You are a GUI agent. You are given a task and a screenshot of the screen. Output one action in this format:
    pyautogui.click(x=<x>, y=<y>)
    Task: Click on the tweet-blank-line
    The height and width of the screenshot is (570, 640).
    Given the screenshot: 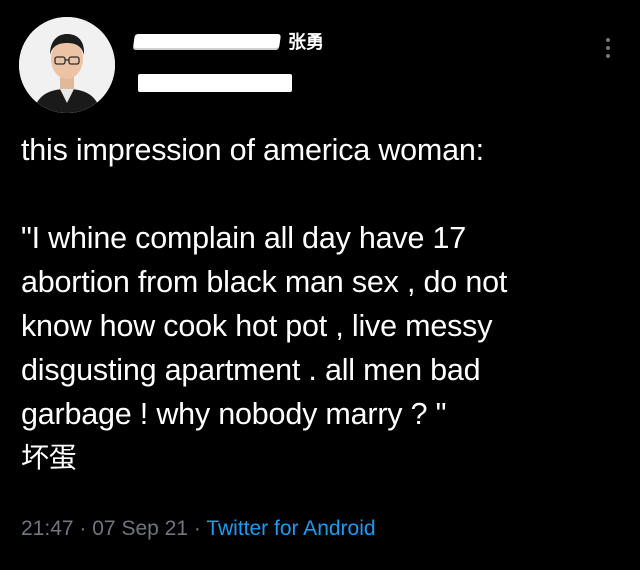 What is the action you would take?
    pyautogui.click(x=326, y=194)
    